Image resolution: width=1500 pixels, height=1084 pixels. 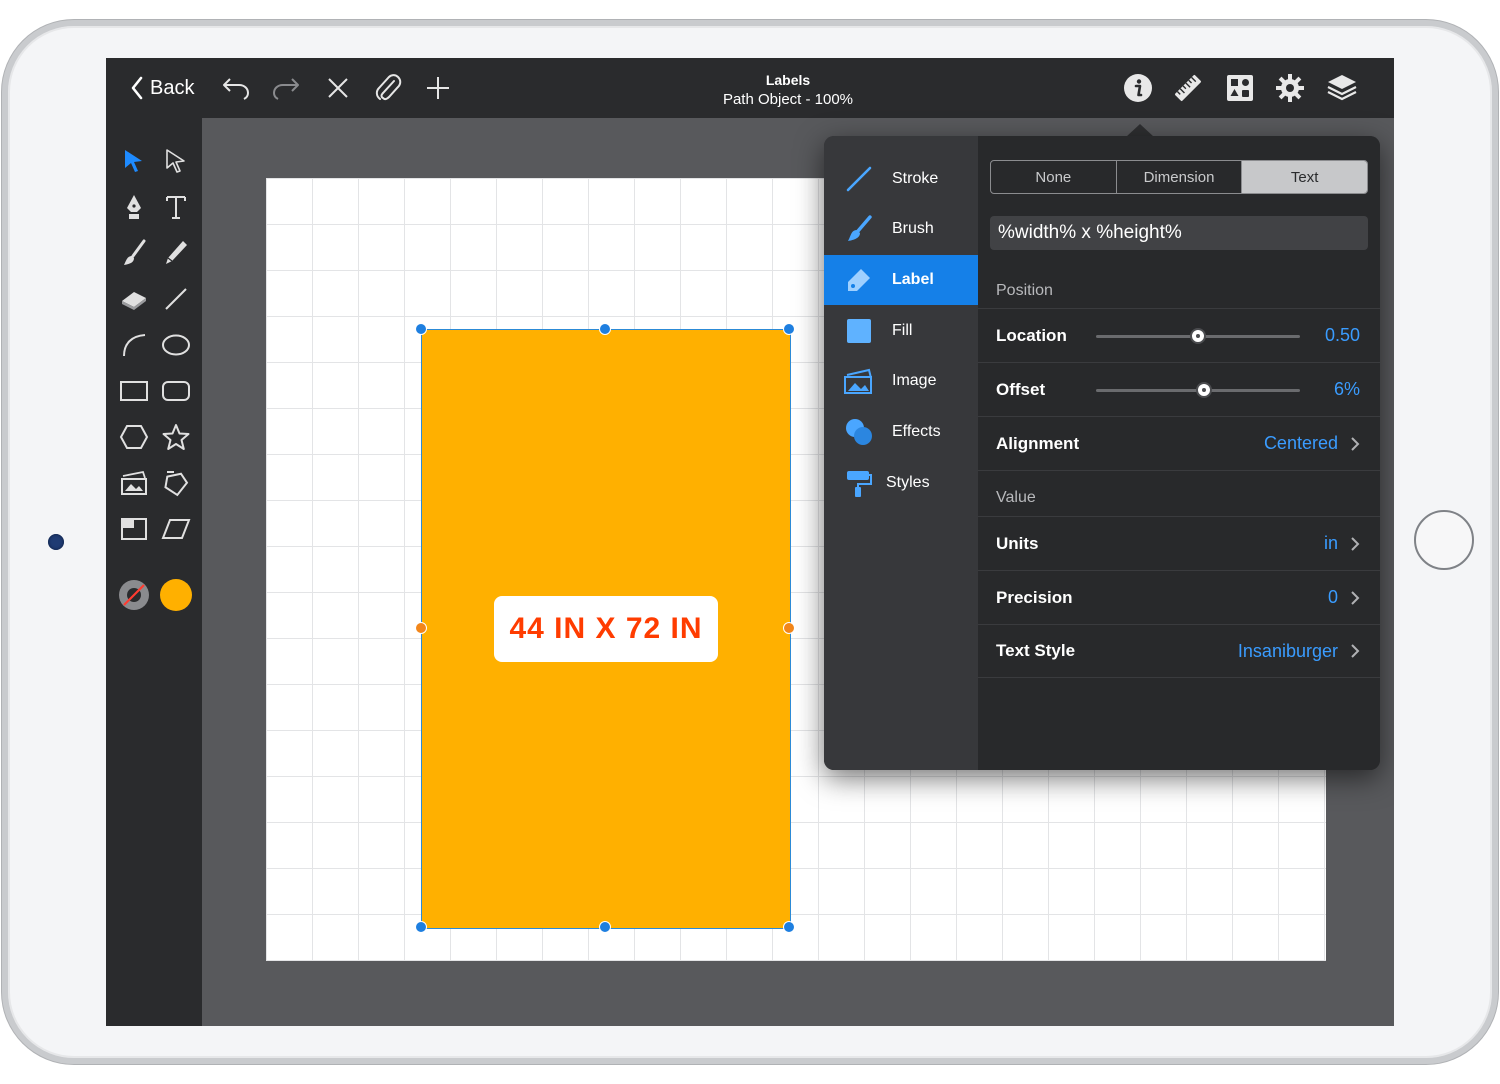 I want to click on frame-tool-icon, so click(x=134, y=529).